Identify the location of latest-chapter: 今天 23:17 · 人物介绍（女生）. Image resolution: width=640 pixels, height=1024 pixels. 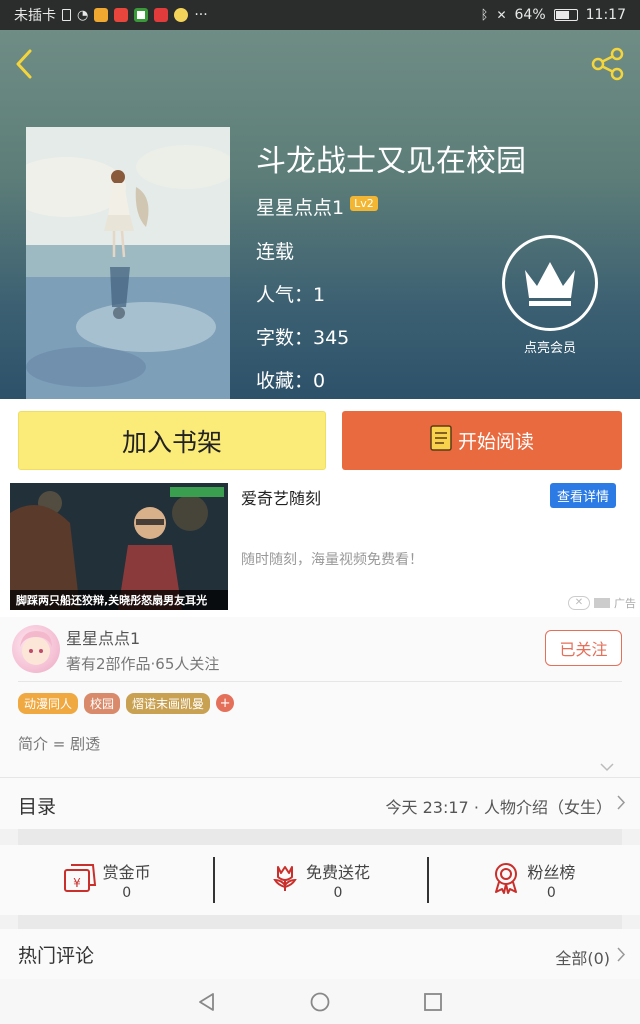
(498, 807).